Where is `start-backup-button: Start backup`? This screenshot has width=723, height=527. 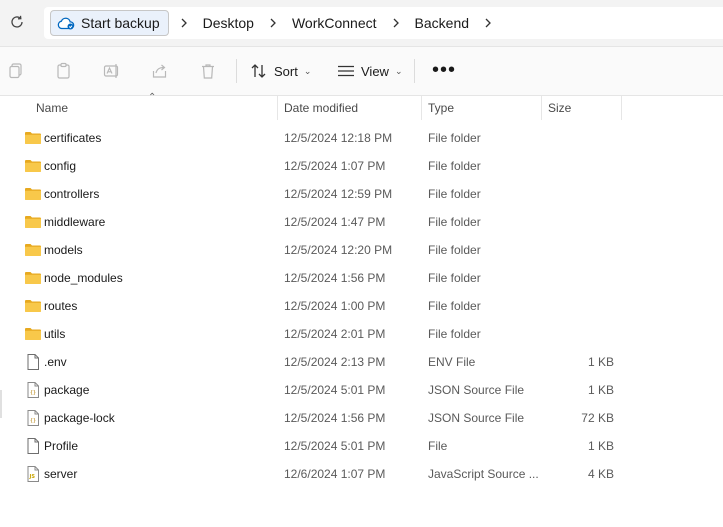 start-backup-button: Start backup is located at coordinates (109, 23).